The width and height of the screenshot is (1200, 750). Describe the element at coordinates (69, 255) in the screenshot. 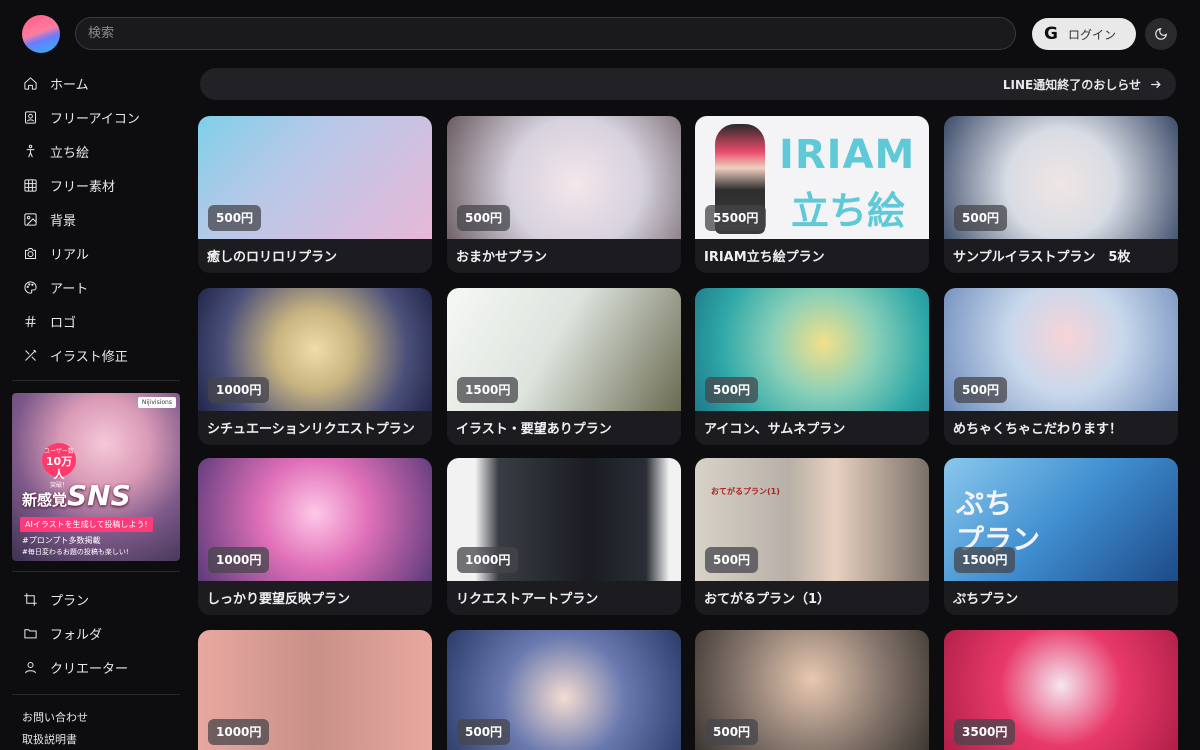

I see `sidebar-item-label: リアル` at that location.